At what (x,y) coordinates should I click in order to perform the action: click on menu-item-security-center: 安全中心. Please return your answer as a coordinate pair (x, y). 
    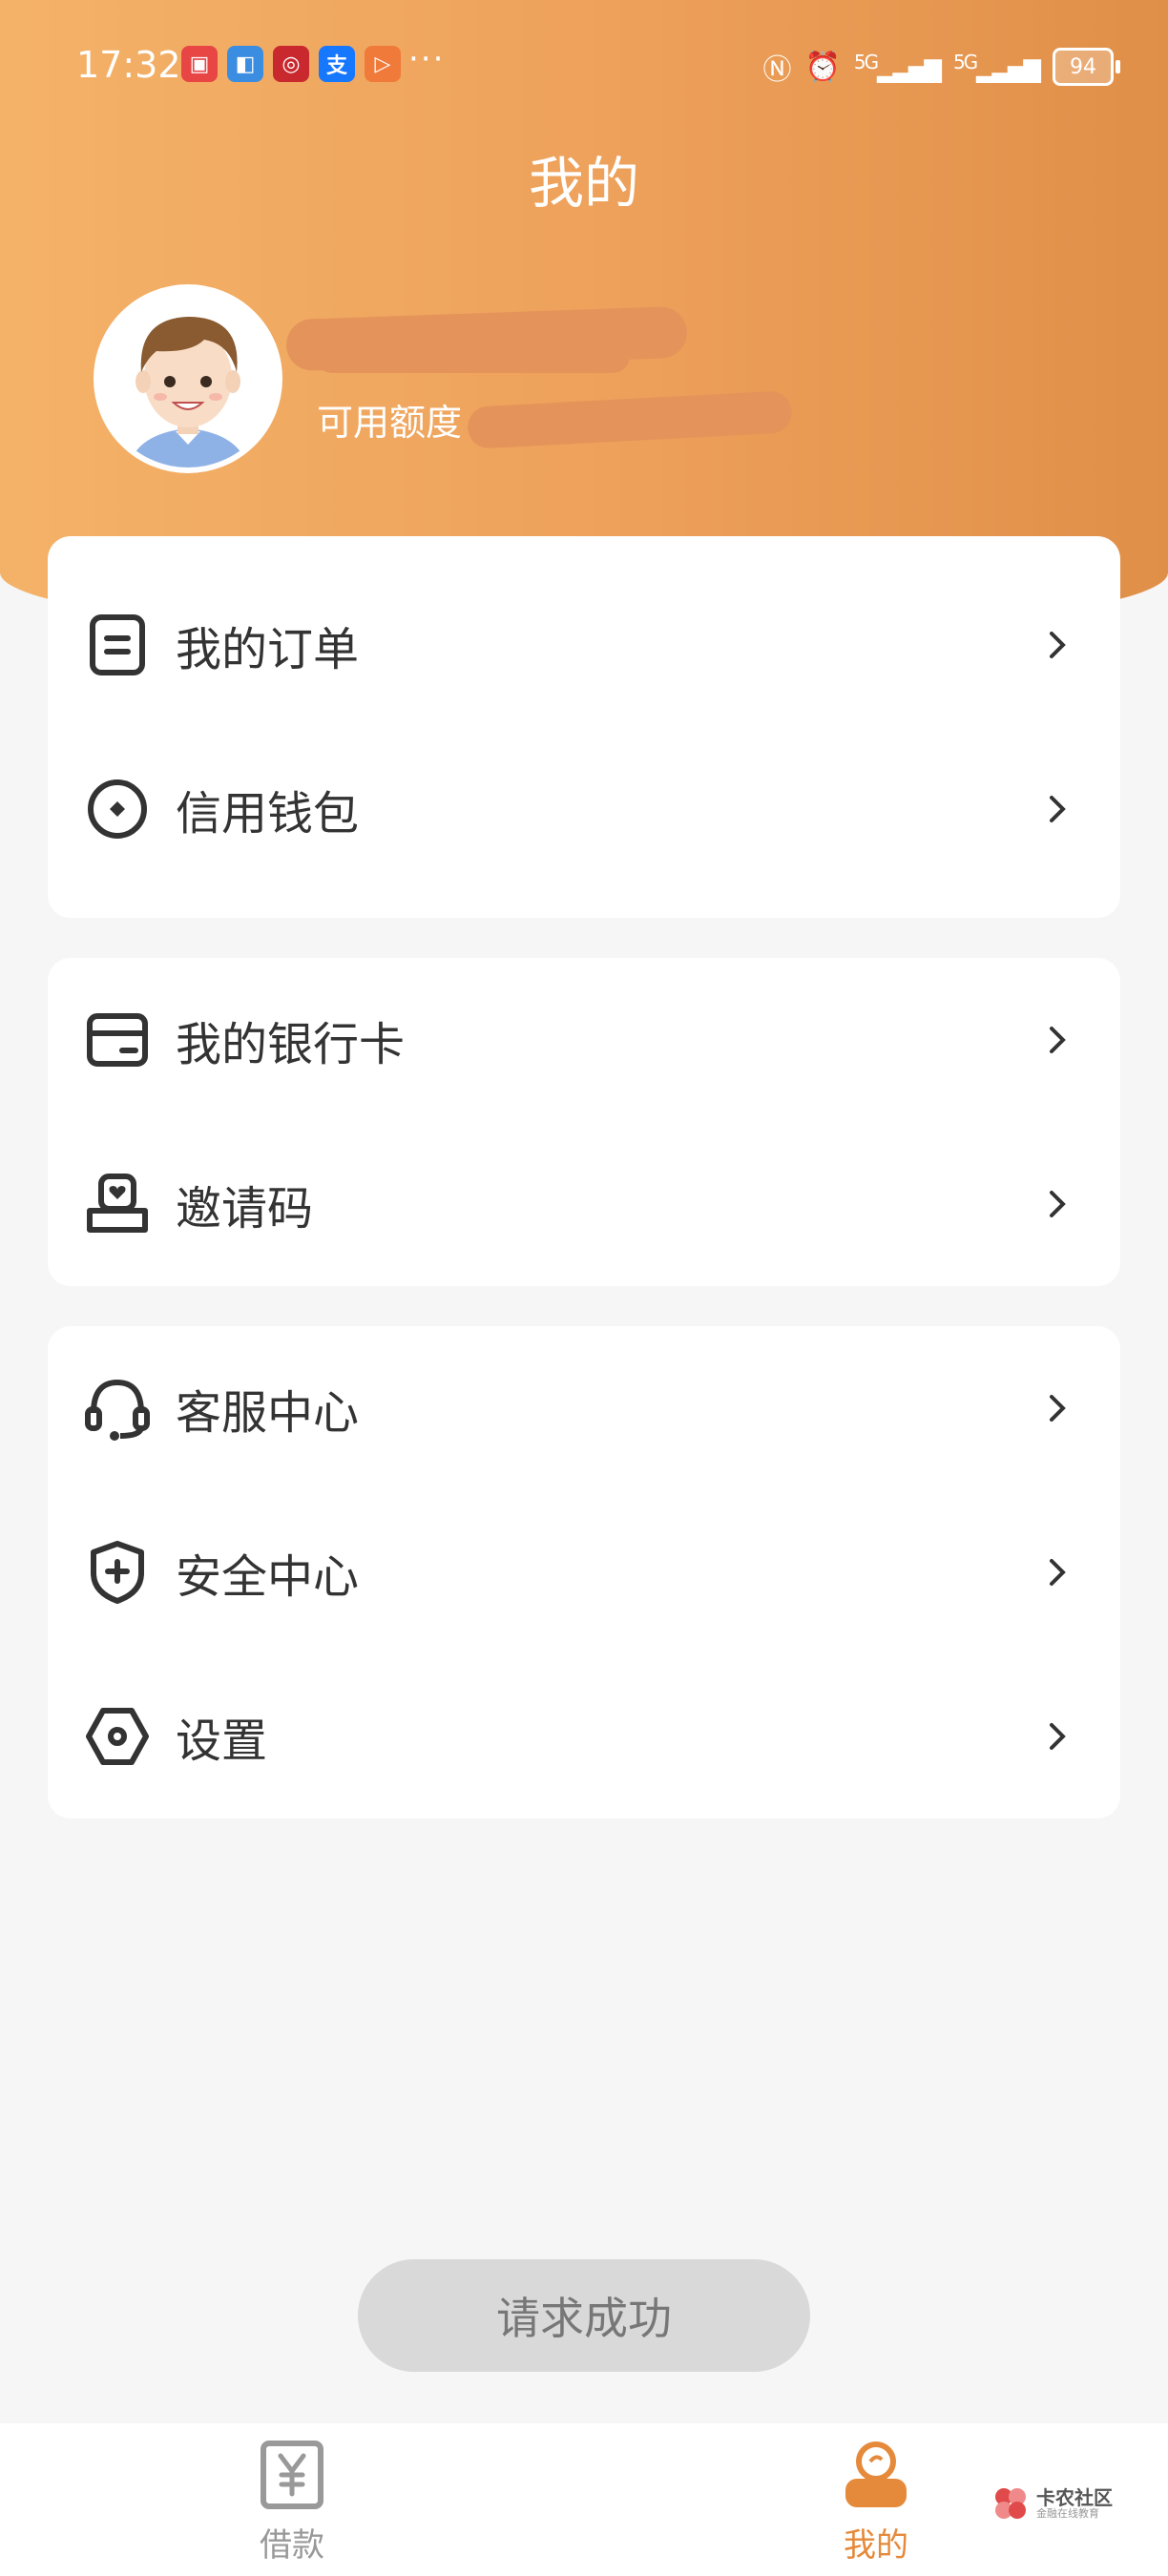
    Looking at the image, I should click on (584, 1572).